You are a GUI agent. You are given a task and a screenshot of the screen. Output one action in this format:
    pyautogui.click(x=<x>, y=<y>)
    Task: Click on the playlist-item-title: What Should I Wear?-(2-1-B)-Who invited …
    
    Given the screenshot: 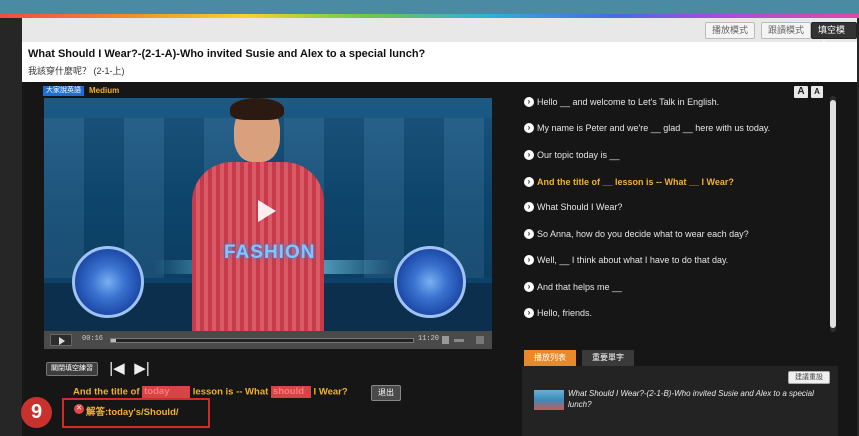 What is the action you would take?
    pyautogui.click(x=700, y=399)
    